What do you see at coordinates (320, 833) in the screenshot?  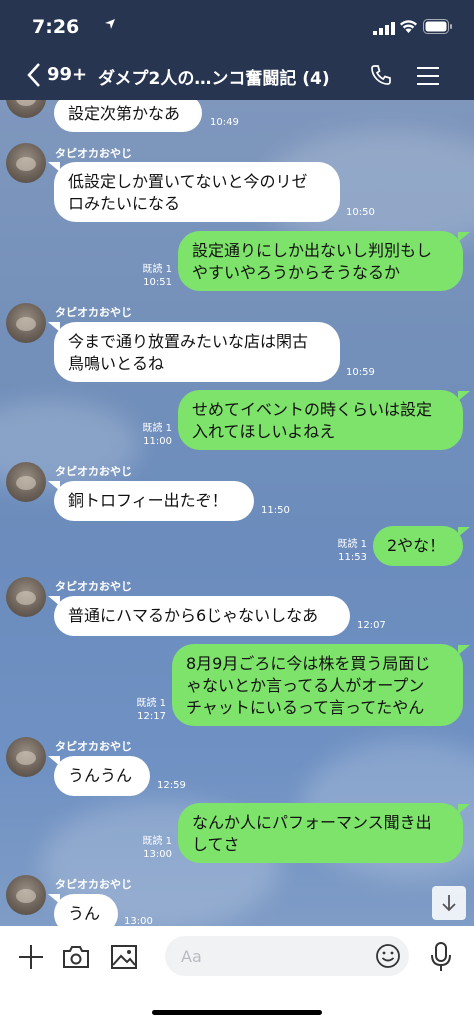 I see `sent-message: なんか人にパフォーマンス聞き出 してさ` at bounding box center [320, 833].